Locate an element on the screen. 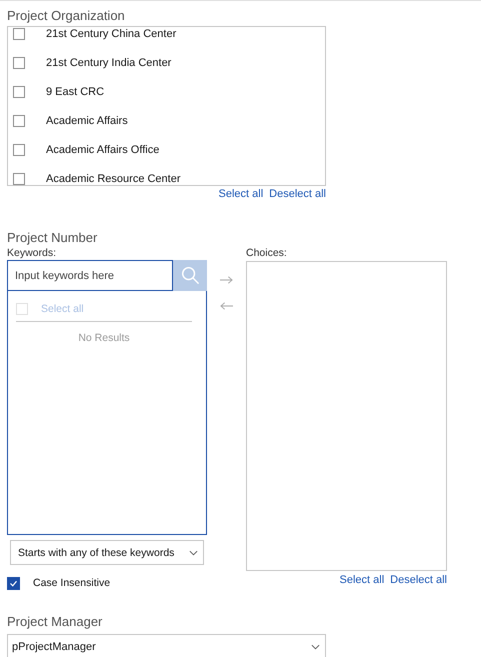 The image size is (481, 657). section-label: Project Organization is located at coordinates (66, 15).